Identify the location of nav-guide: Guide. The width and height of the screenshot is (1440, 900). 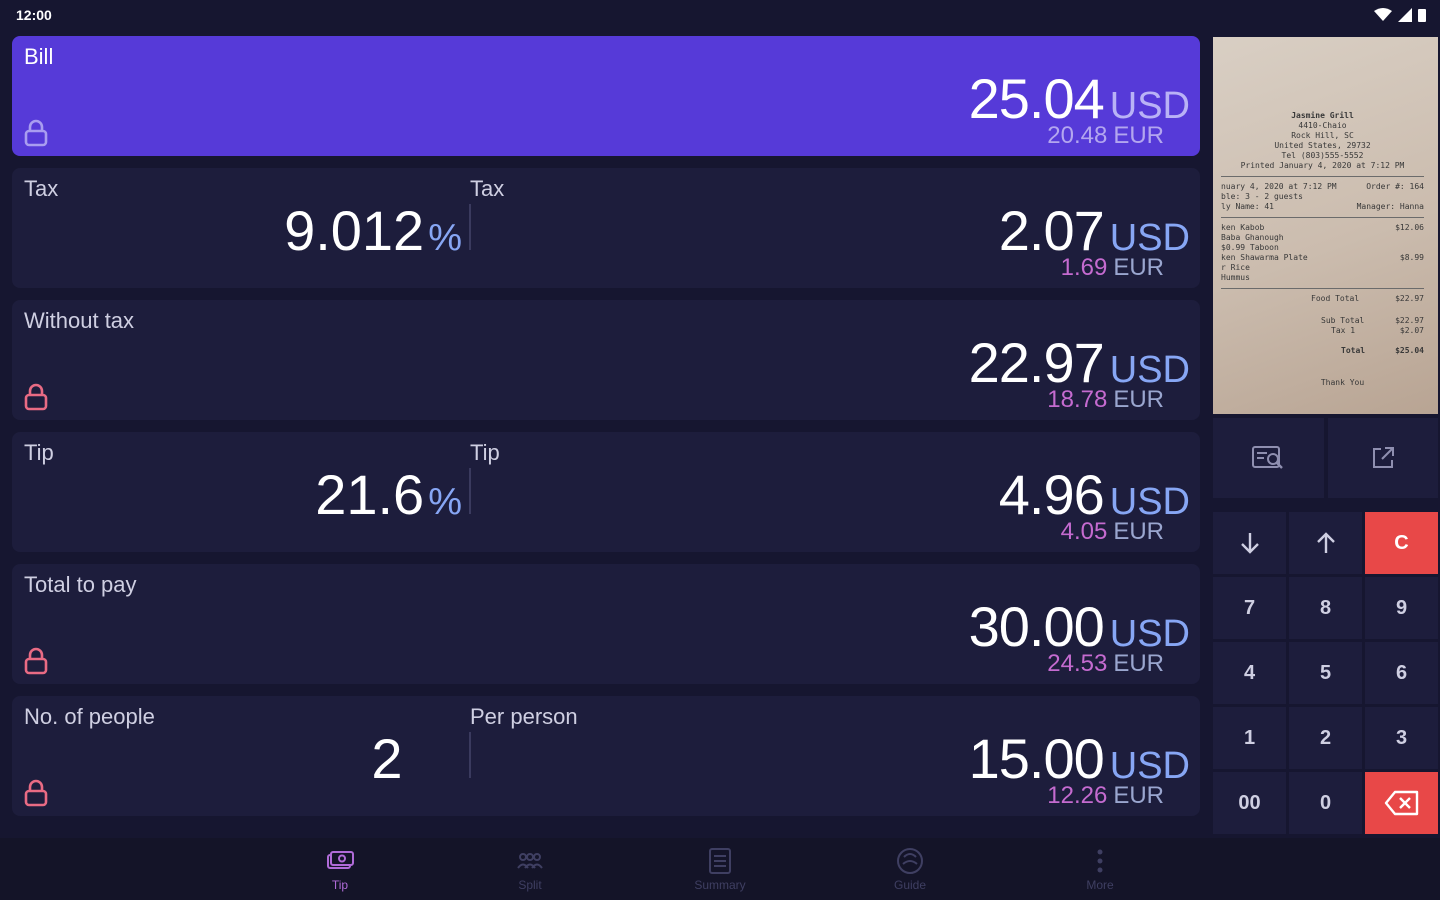
(910, 869).